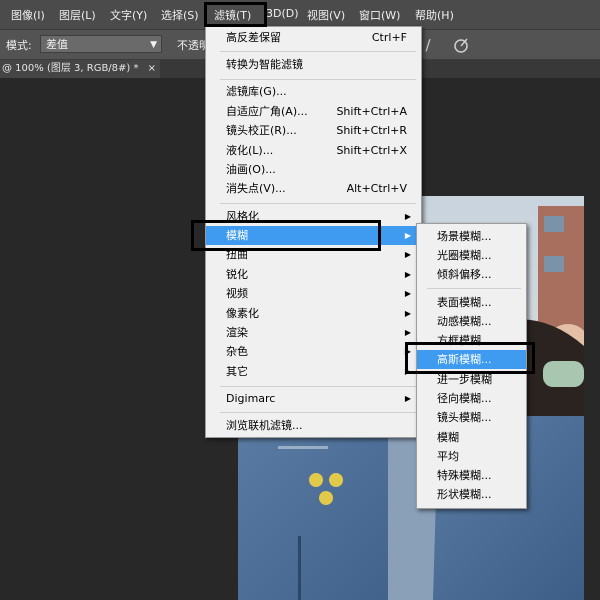  What do you see at coordinates (471, 437) in the screenshot?
I see `submenu-item-blur: 模糊` at bounding box center [471, 437].